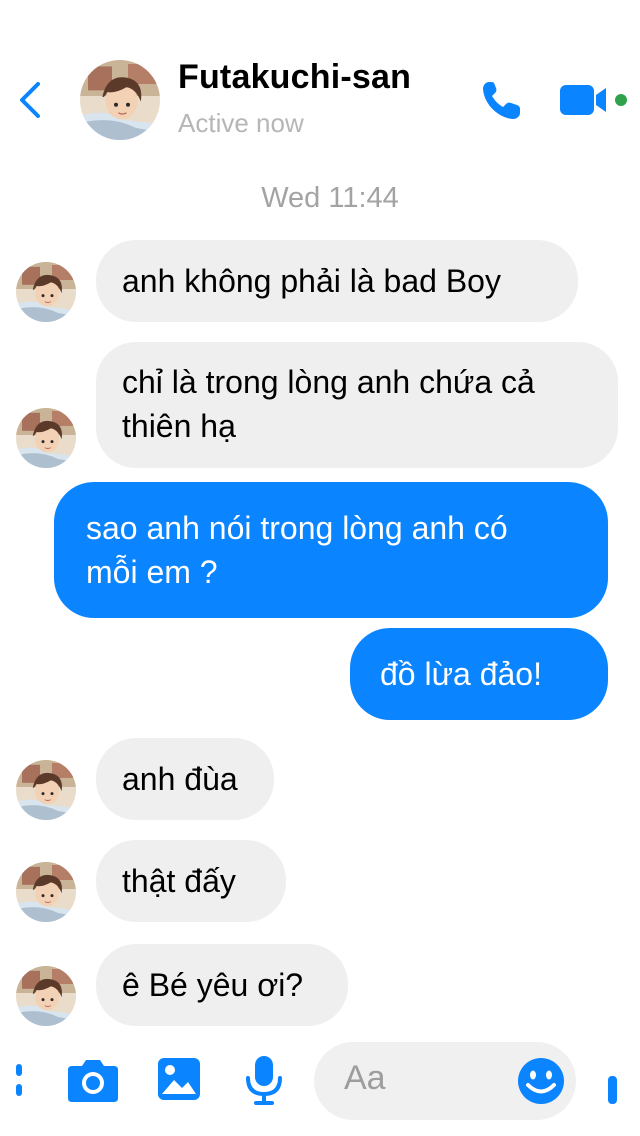 This screenshot has width=640, height=1136. I want to click on incoming-message-bubble: anh đùa, so click(185, 779).